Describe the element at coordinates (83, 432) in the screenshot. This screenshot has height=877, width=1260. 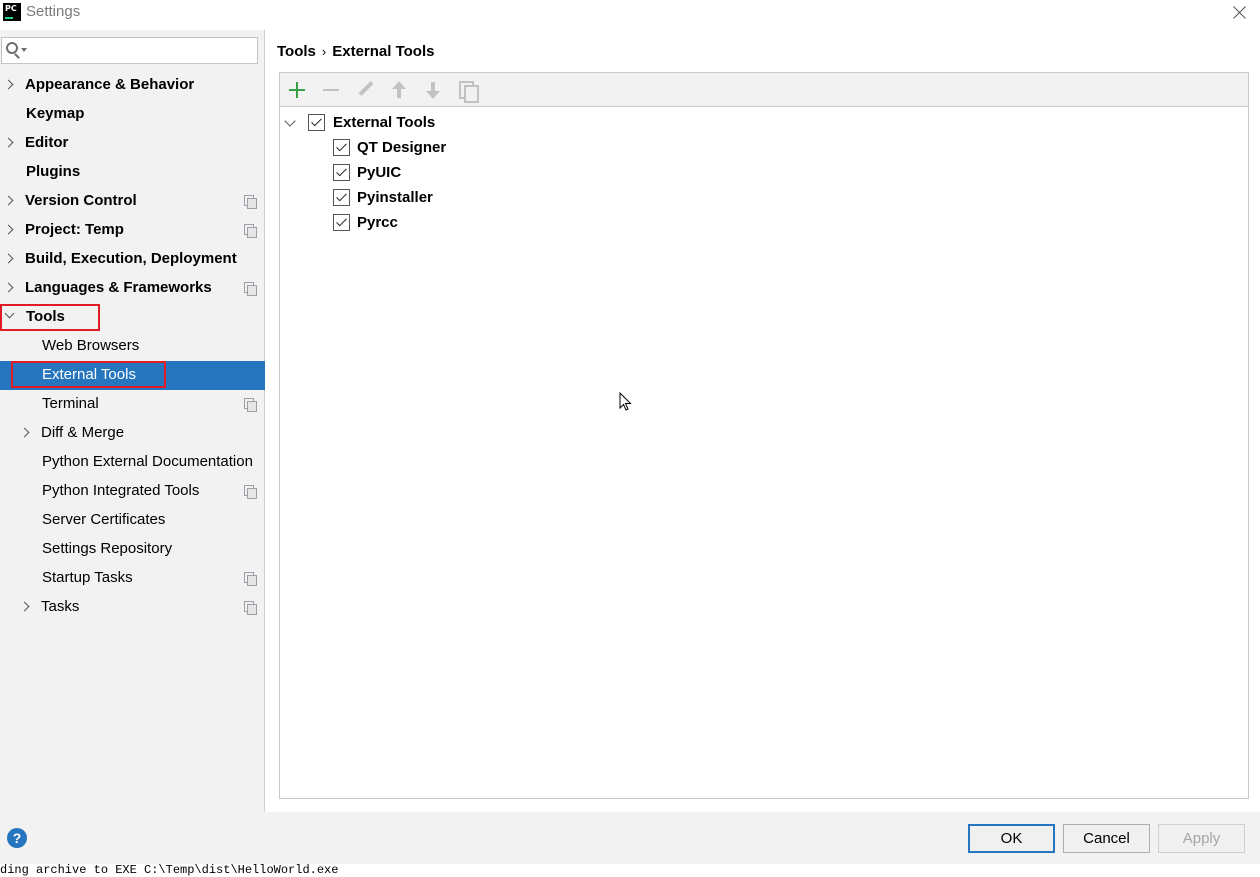
I see `sidebar-item-label: Diff & Merge` at that location.